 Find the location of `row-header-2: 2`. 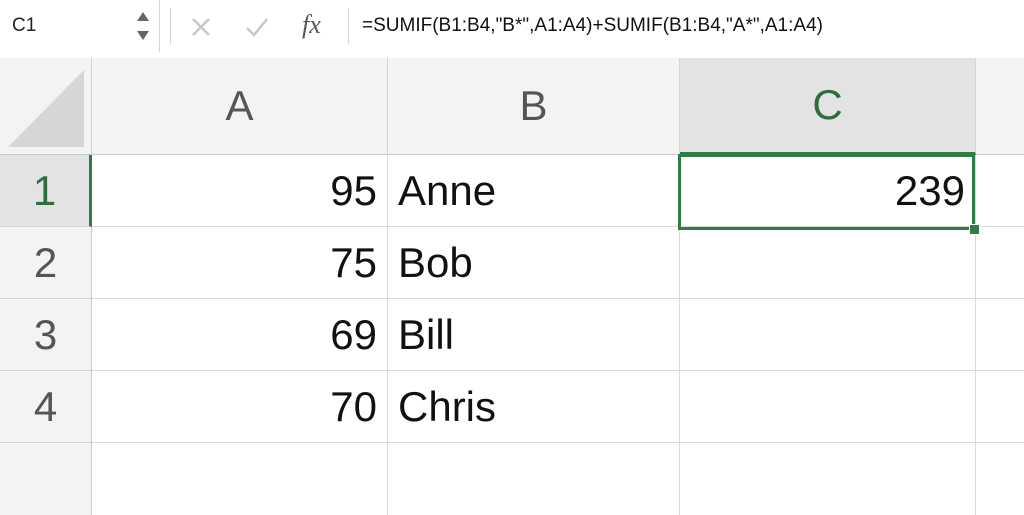

row-header-2: 2 is located at coordinates (46, 263).